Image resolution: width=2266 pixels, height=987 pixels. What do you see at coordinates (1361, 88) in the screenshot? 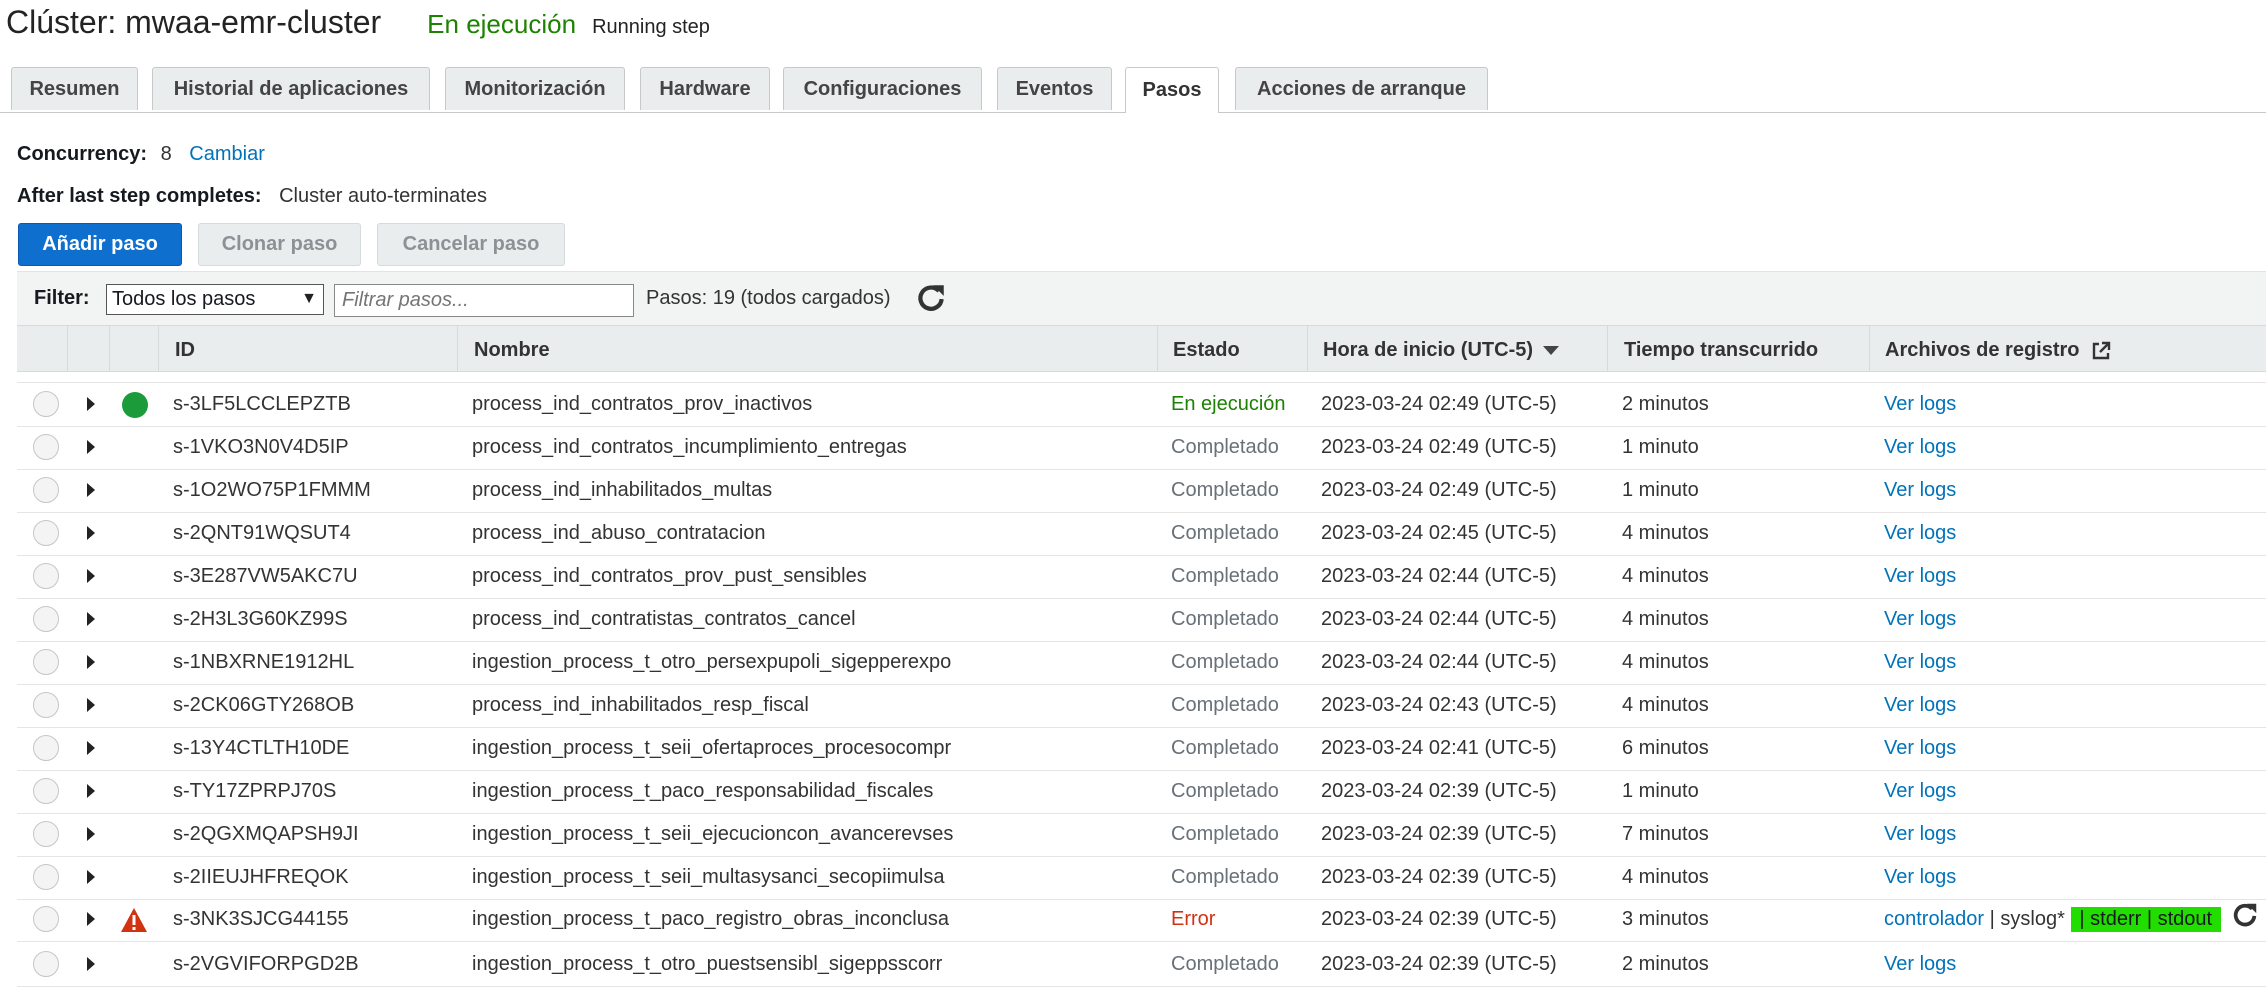
I see `tab-bootstrap-actions: Acciones de arranque` at bounding box center [1361, 88].